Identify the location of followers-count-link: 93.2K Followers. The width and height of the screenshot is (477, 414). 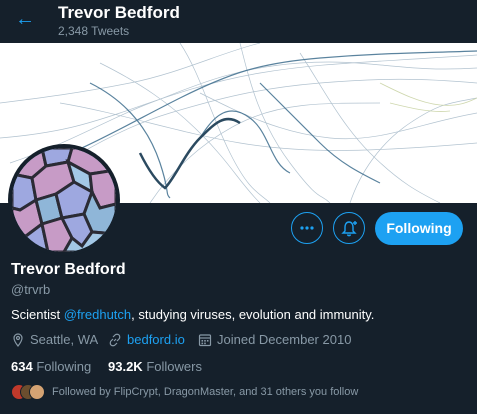
(155, 366).